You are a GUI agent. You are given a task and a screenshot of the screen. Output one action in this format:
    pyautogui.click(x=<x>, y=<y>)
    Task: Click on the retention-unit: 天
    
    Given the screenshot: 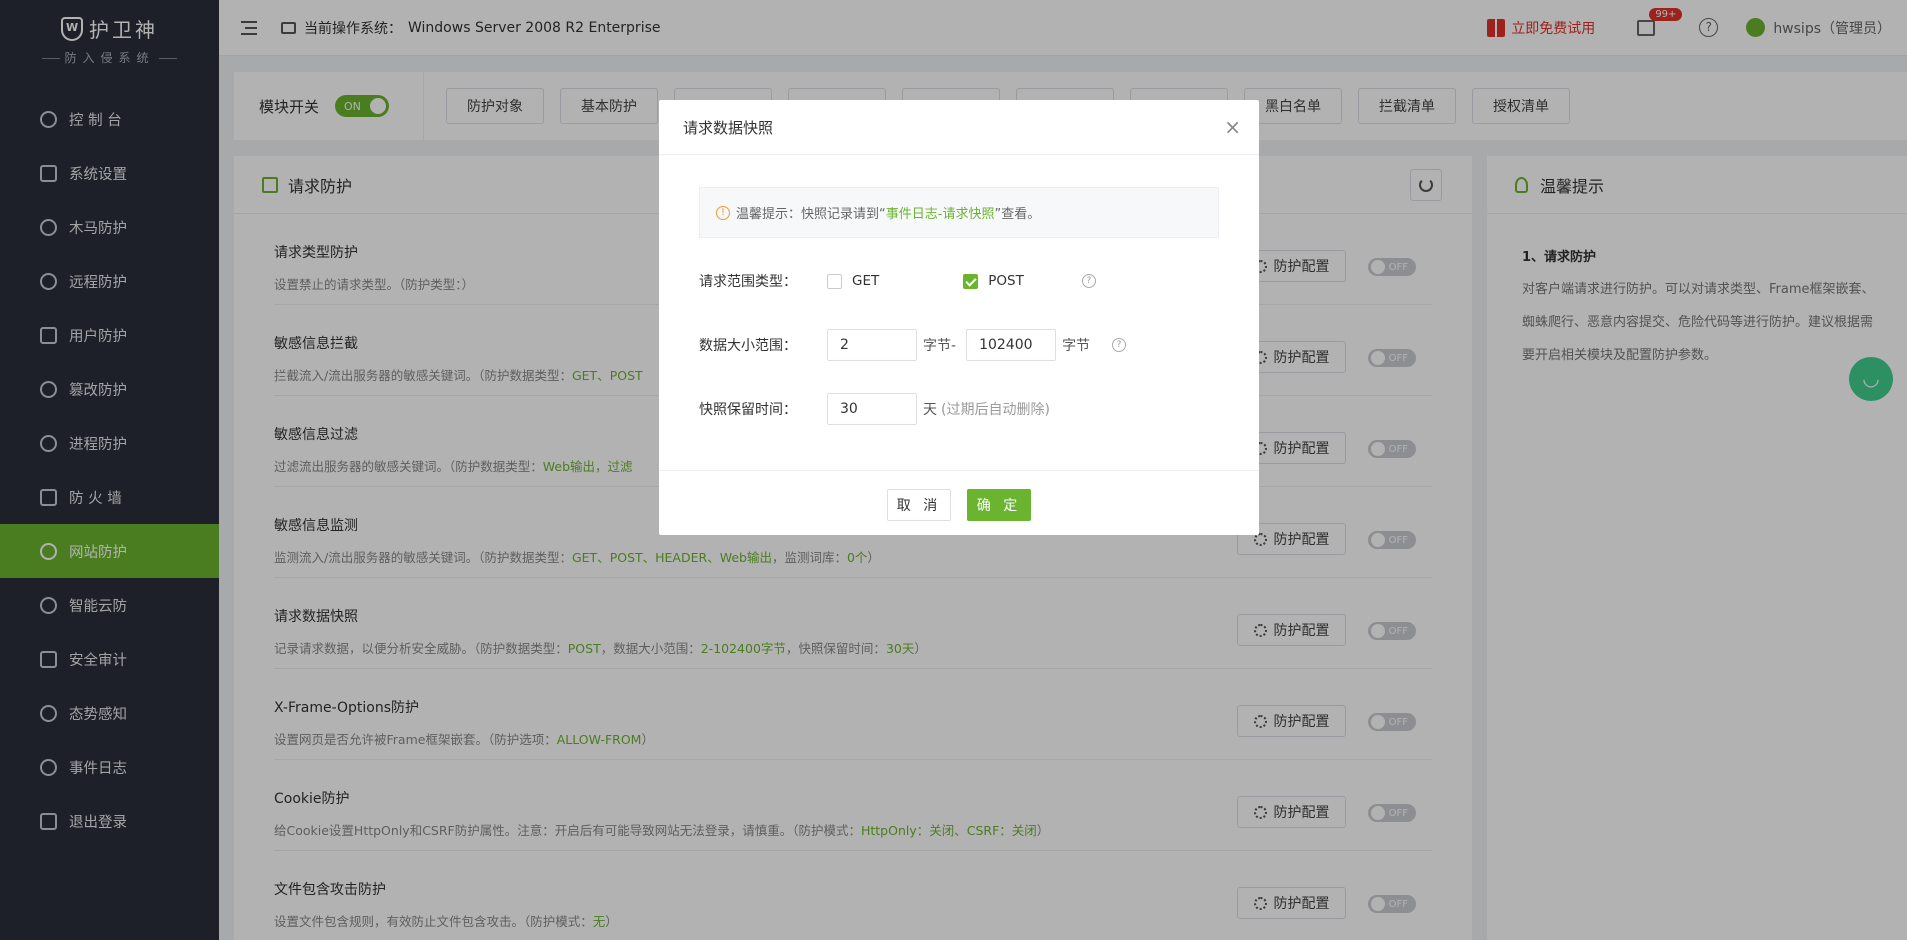 What is the action you would take?
    pyautogui.click(x=930, y=410)
    